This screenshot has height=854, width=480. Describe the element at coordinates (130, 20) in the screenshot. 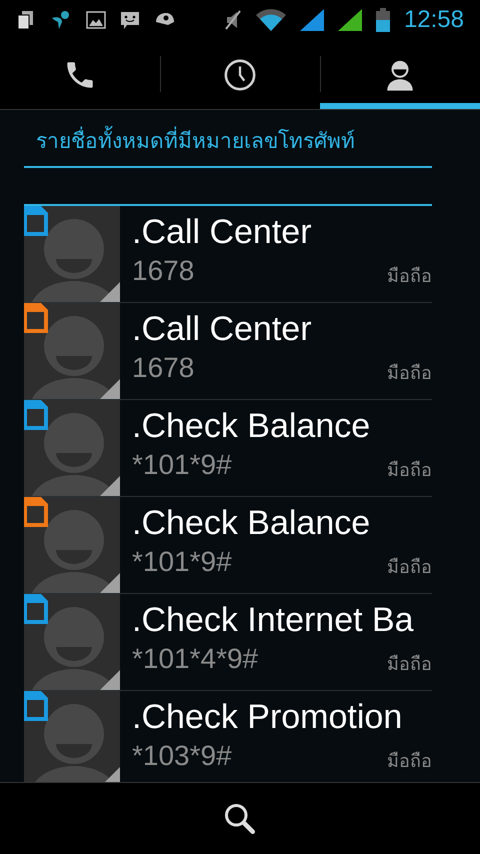

I see `message-icon` at that location.